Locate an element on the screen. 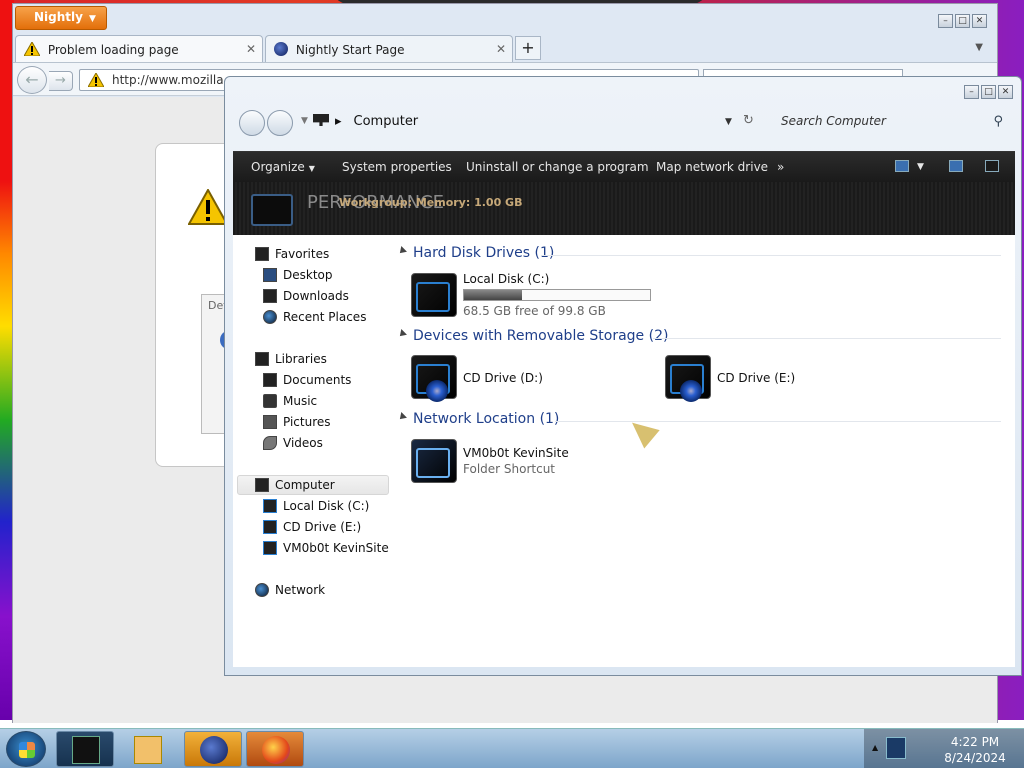 The height and width of the screenshot is (768, 1024). search-placeholder: Search Computer is located at coordinates (833, 121).